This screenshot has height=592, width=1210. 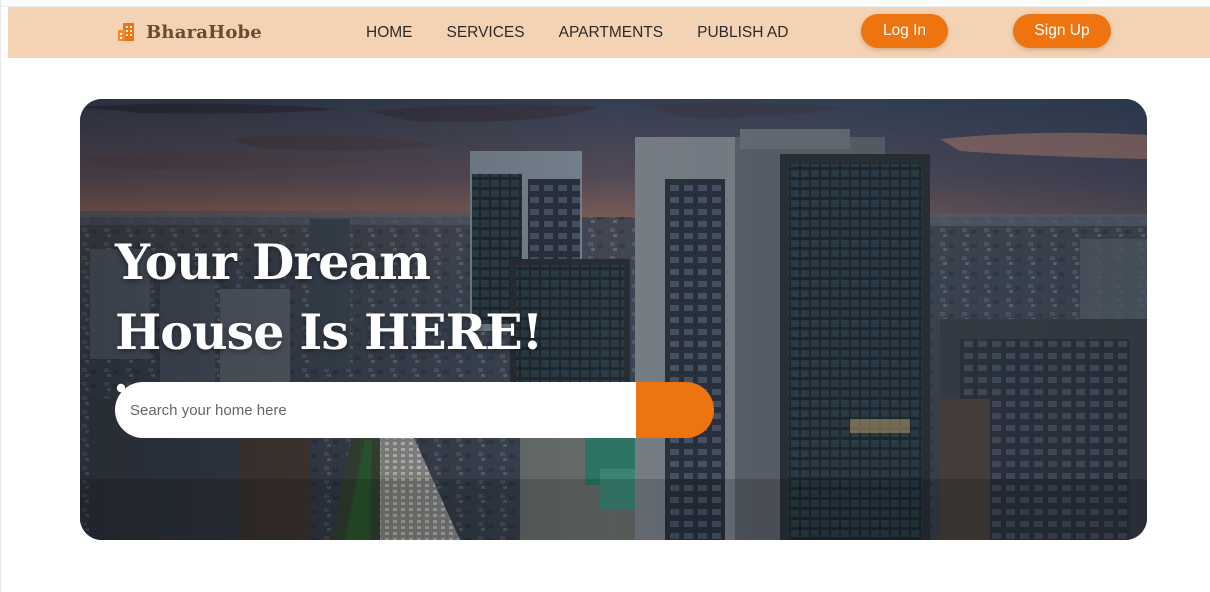 I want to click on nav-link-home: HOME, so click(x=389, y=33).